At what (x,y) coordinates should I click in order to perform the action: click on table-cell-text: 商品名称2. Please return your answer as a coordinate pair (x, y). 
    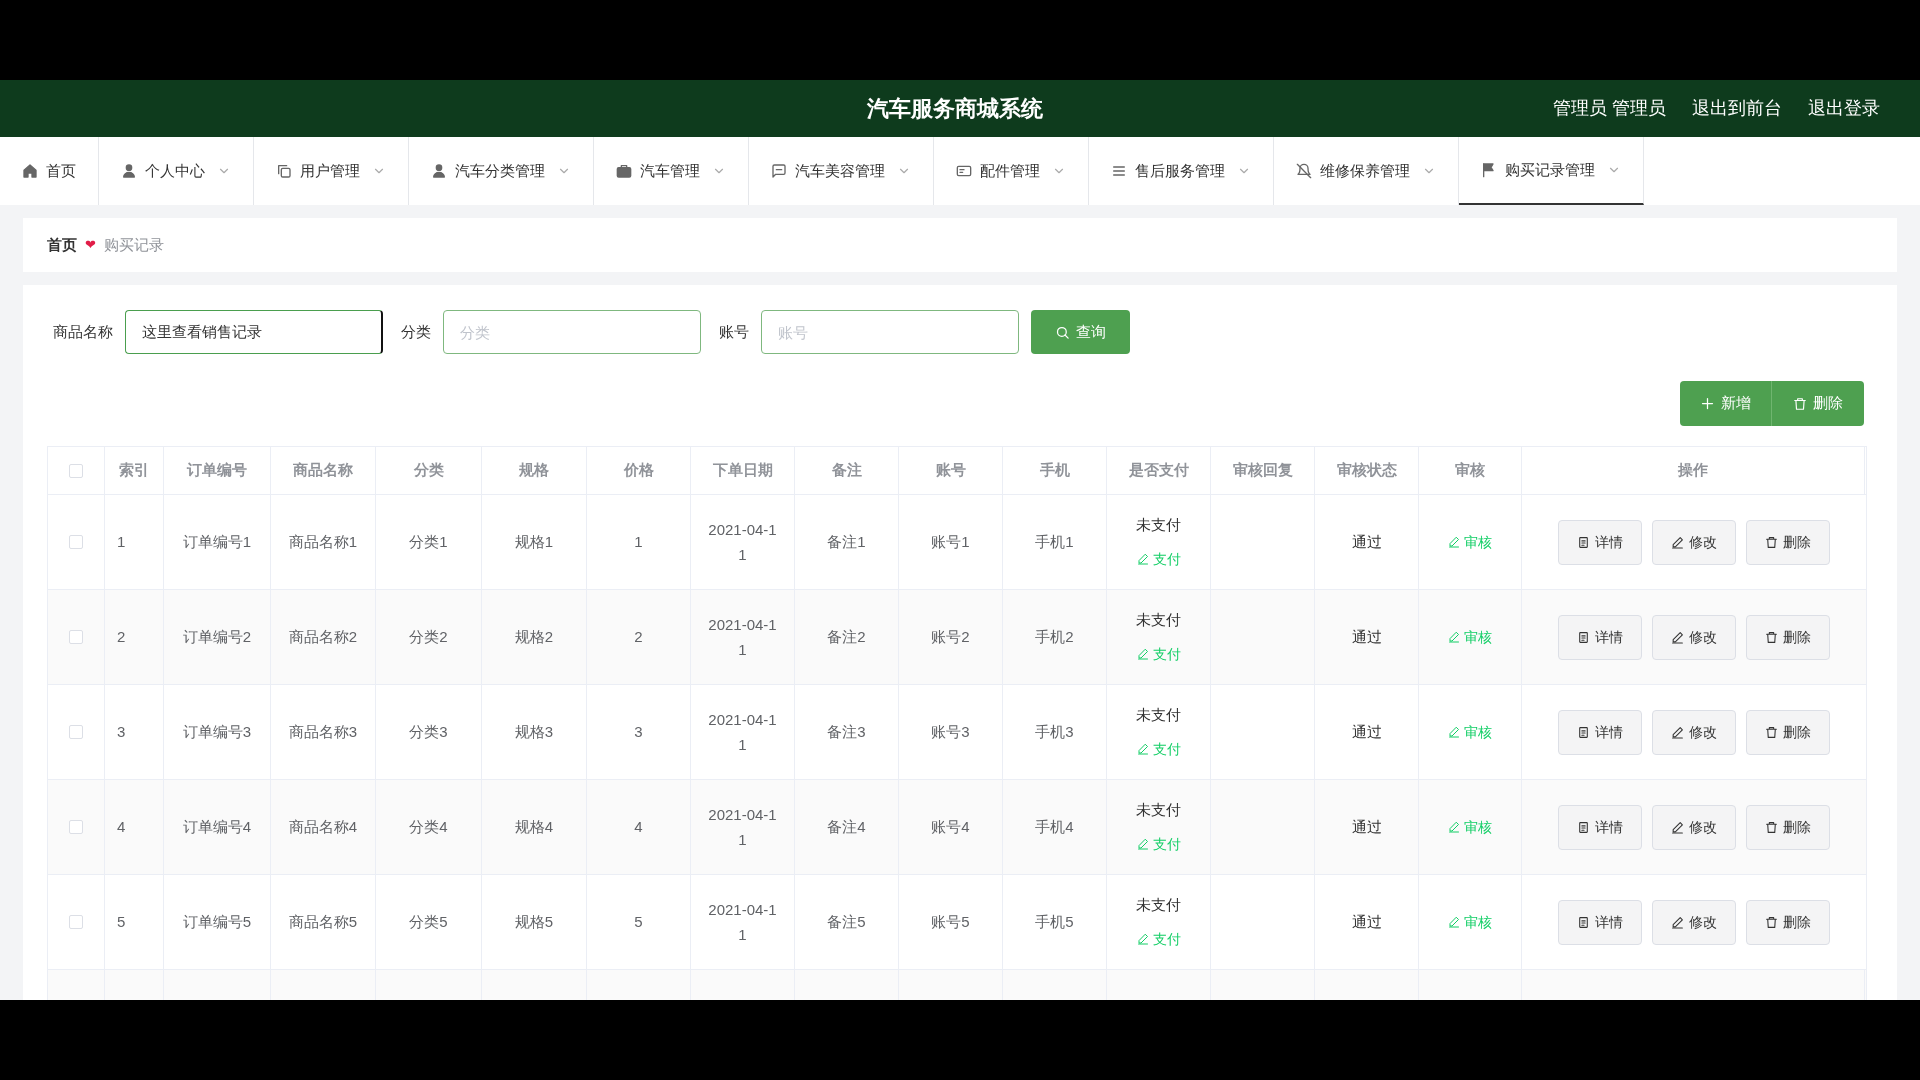
    Looking at the image, I should click on (323, 636).